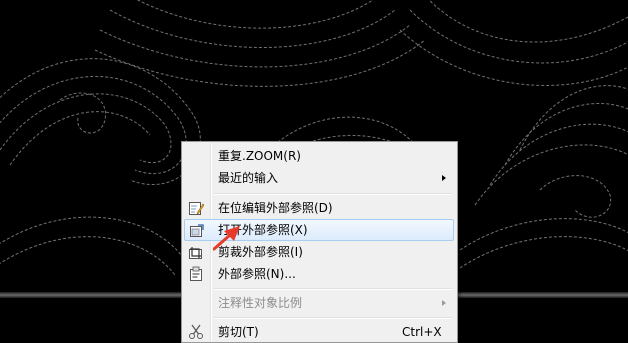 The image size is (628, 343). Describe the element at coordinates (319, 178) in the screenshot. I see `menu-item-recent-input: 最近的输入` at that location.